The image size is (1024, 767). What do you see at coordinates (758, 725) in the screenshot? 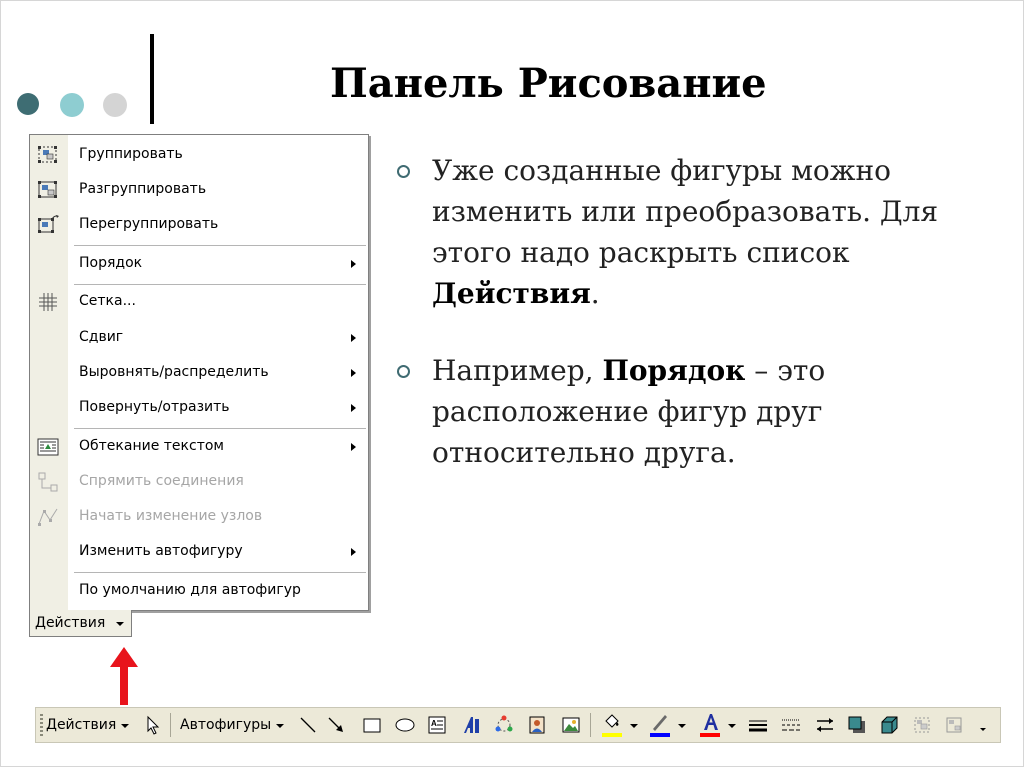
I see `line-style-icon` at bounding box center [758, 725].